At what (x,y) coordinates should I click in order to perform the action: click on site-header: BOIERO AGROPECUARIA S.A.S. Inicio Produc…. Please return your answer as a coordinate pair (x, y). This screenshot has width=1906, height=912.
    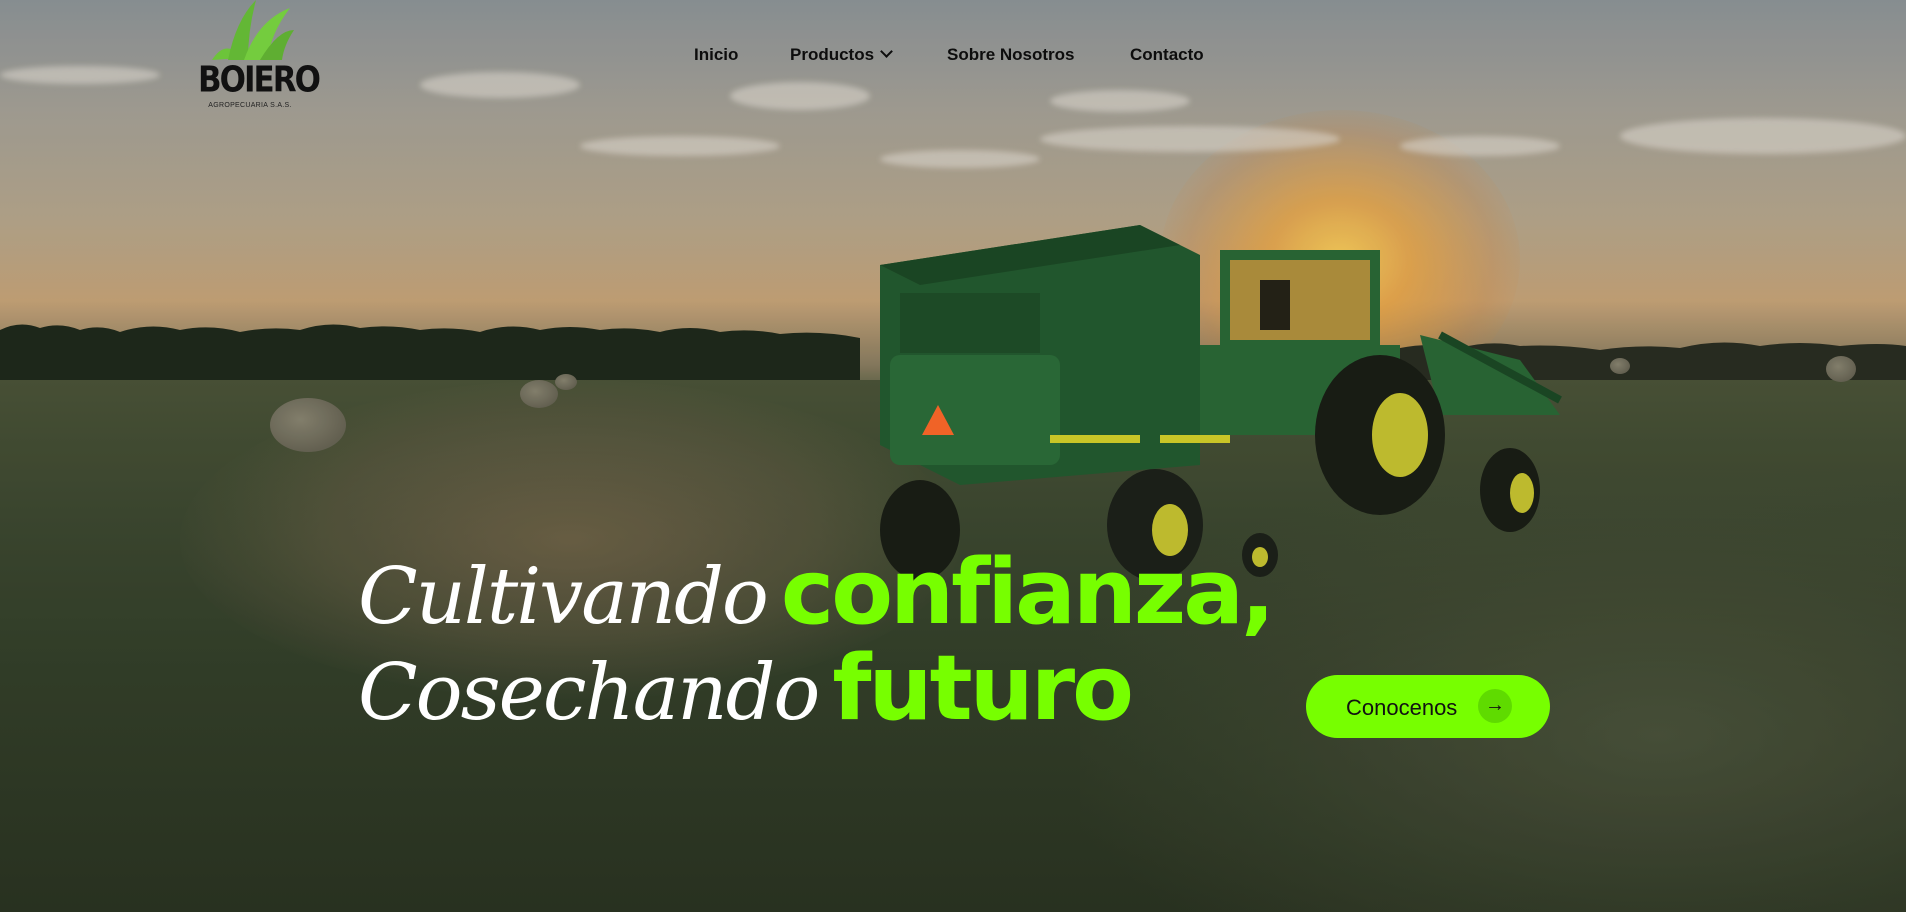
    Looking at the image, I should click on (953, 60).